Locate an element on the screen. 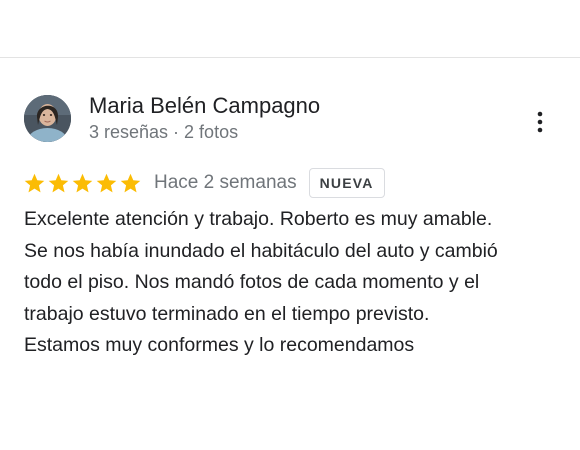 The width and height of the screenshot is (580, 450). reviewer-avatar-photo is located at coordinates (47, 118).